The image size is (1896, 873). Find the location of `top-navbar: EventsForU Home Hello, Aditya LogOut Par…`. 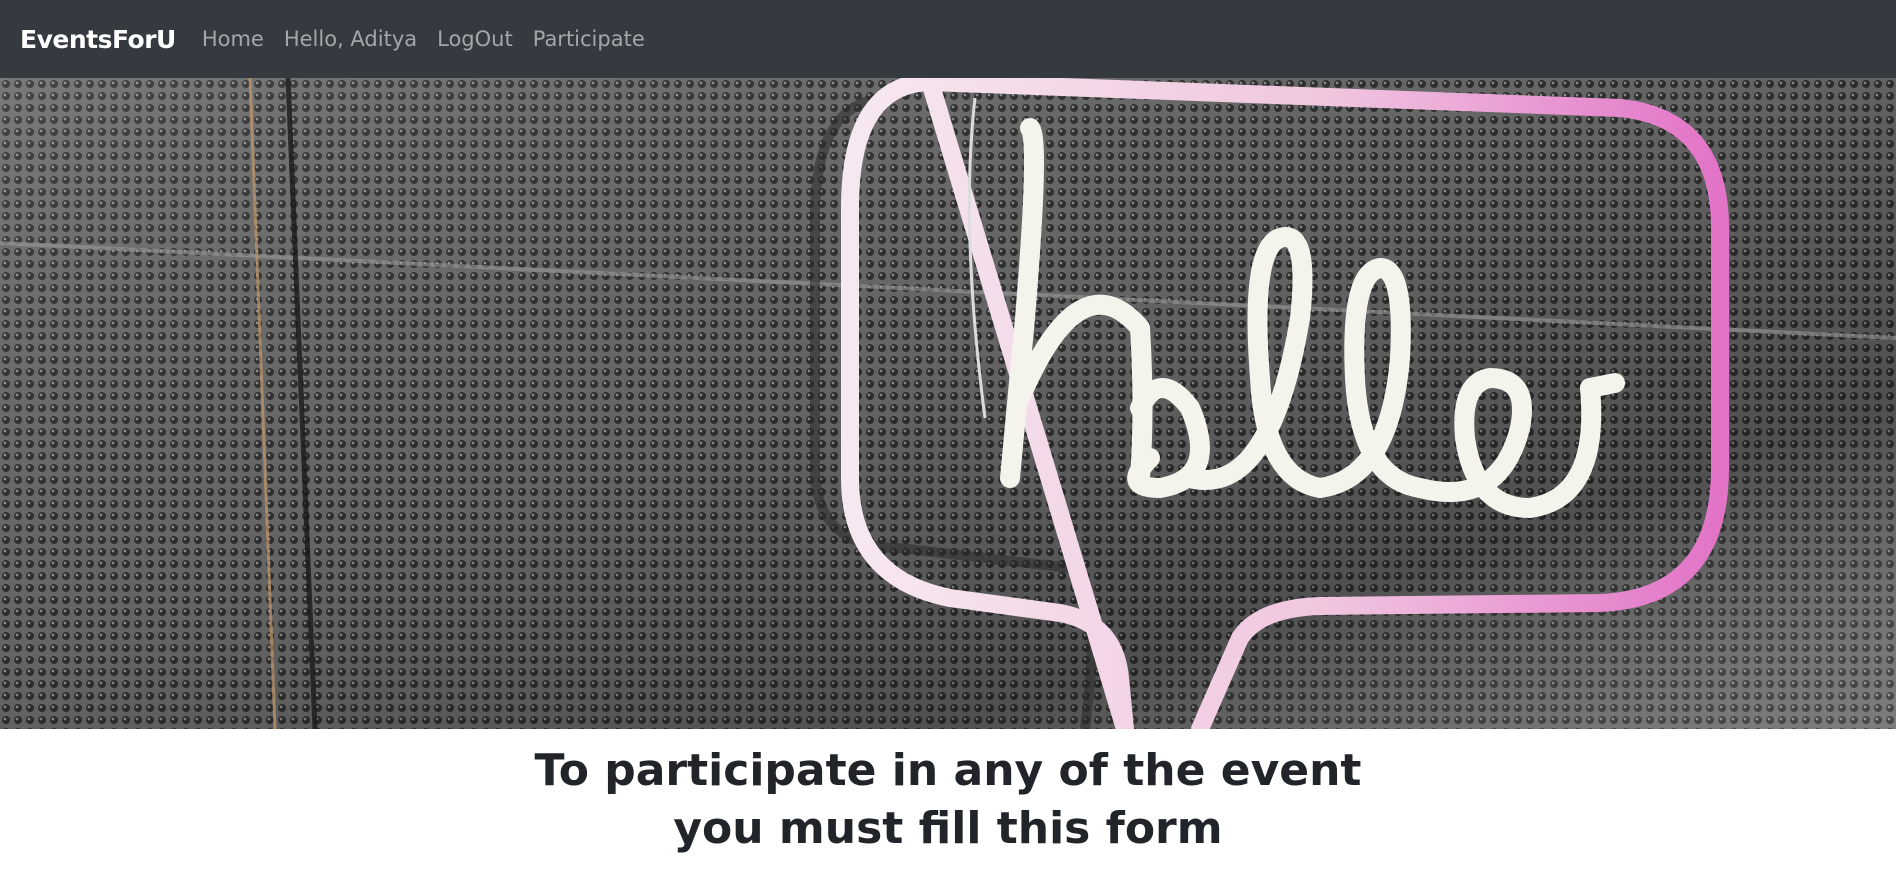

top-navbar: EventsForU Home Hello, Aditya LogOut Par… is located at coordinates (948, 39).